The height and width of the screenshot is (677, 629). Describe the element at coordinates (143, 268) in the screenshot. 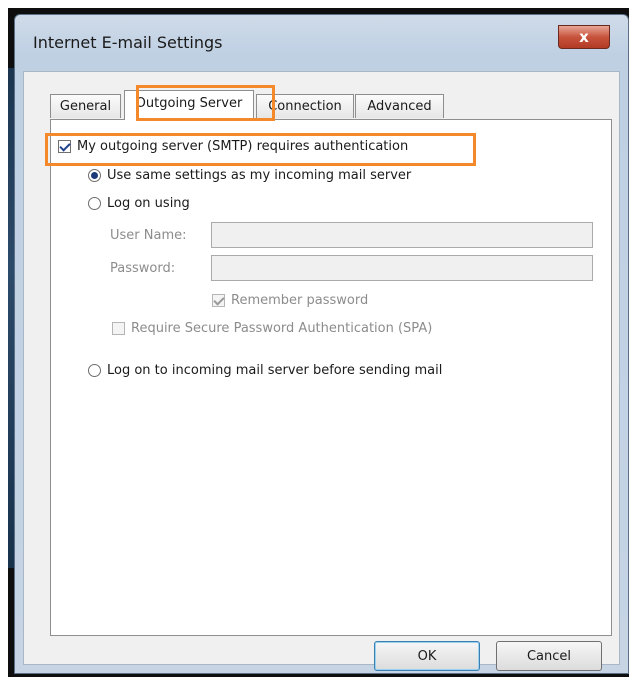

I see `password-label: Password:` at that location.